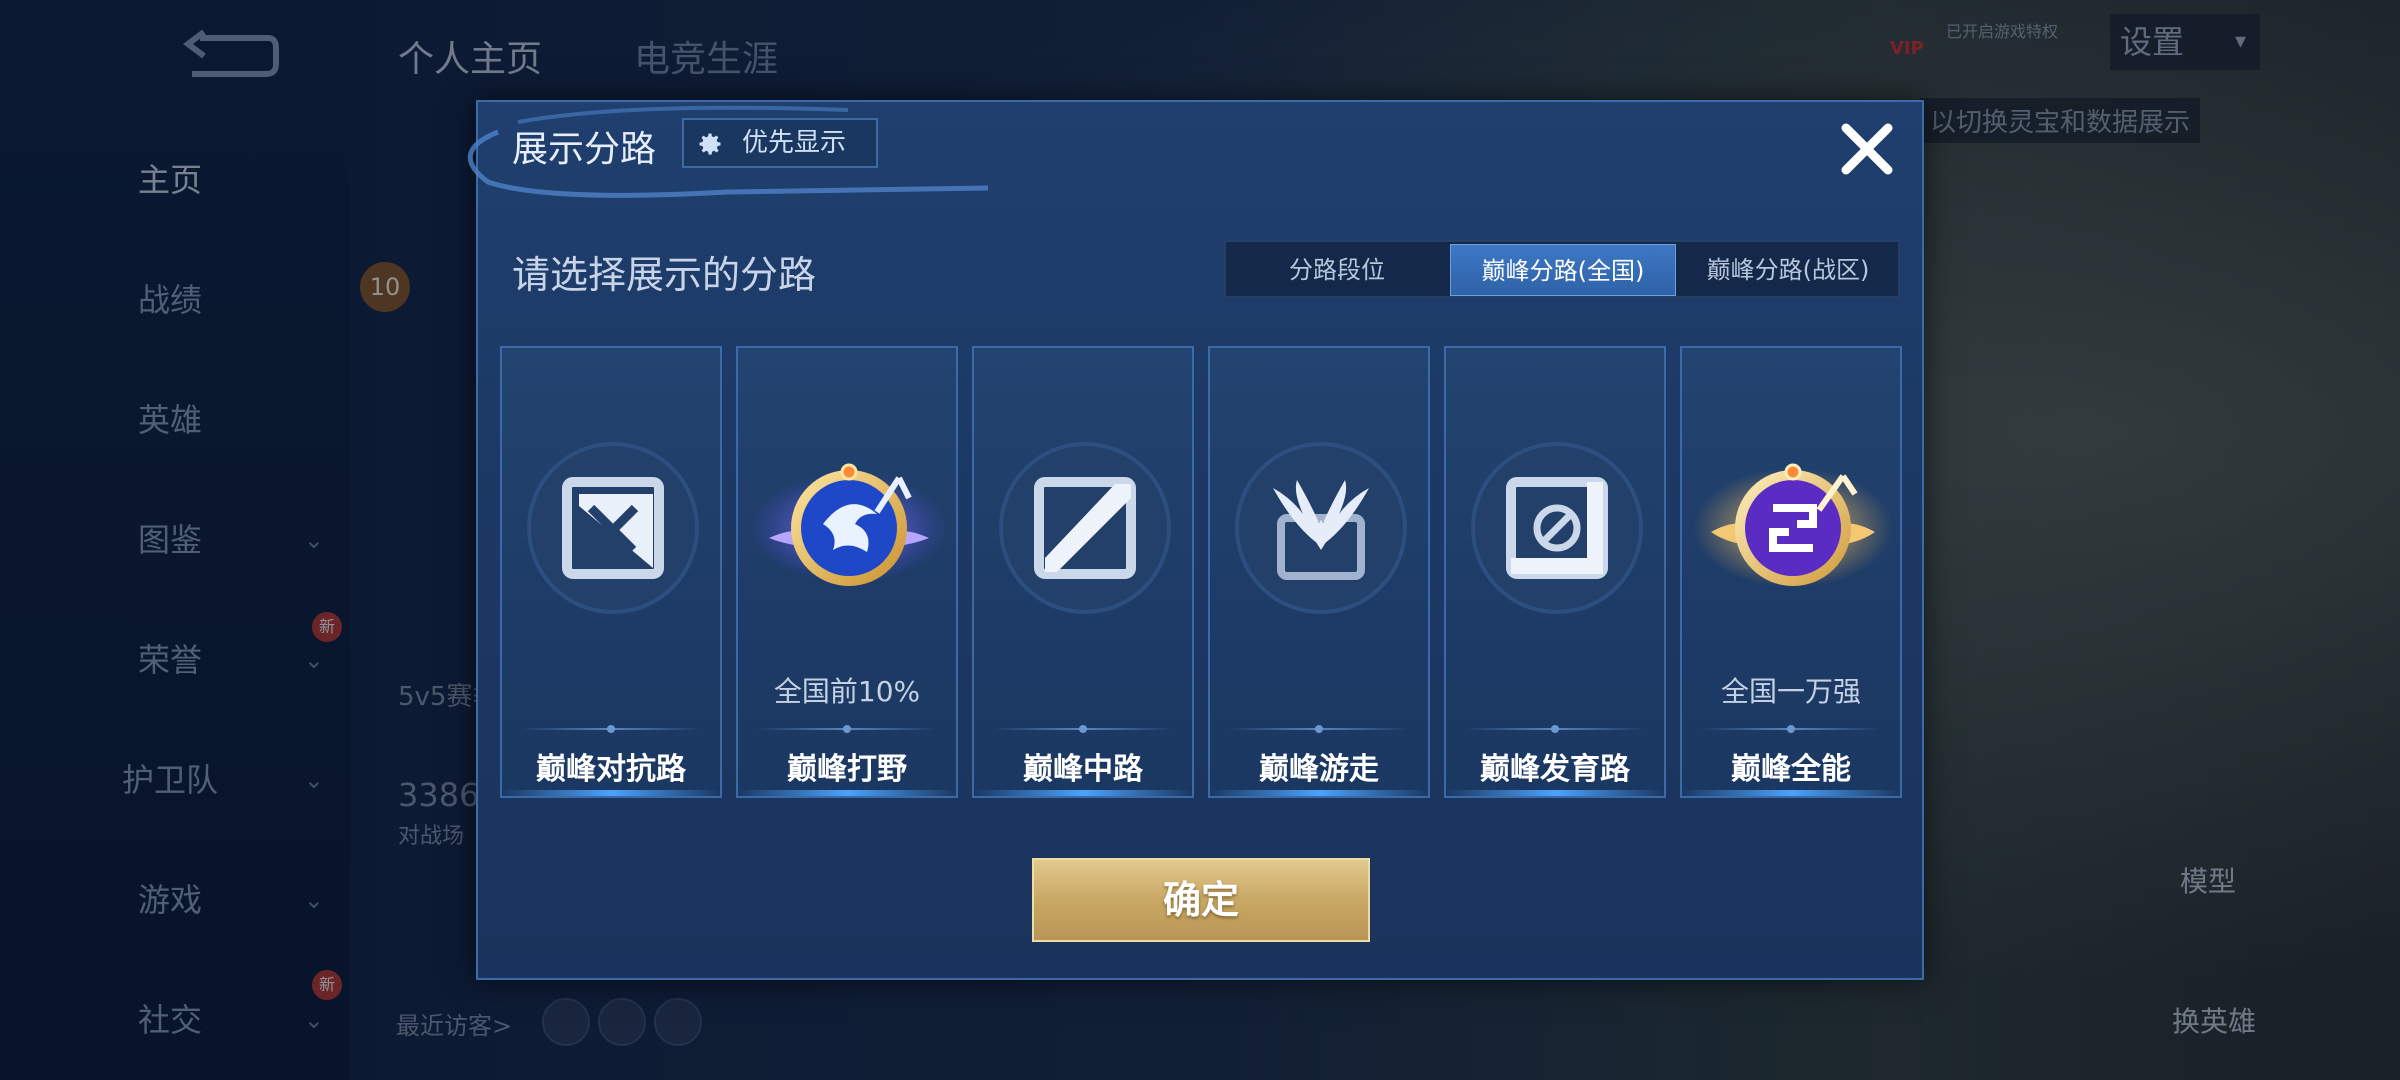 This screenshot has width=2400, height=1080. I want to click on lane-rank-text: 全国前10%, so click(847, 691).